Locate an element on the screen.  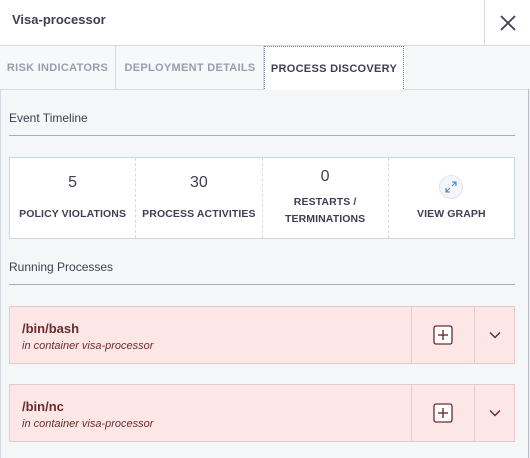
process-card: /bin/bash in container visa-processor is located at coordinates (262, 335).